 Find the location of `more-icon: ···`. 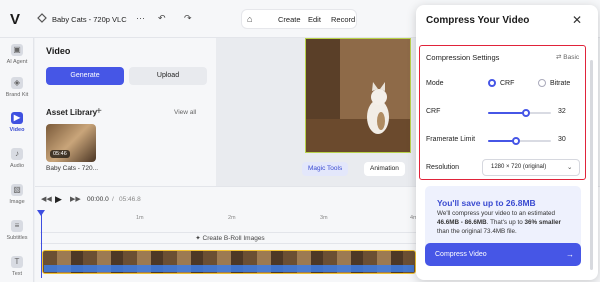

more-icon: ··· is located at coordinates (140, 18).